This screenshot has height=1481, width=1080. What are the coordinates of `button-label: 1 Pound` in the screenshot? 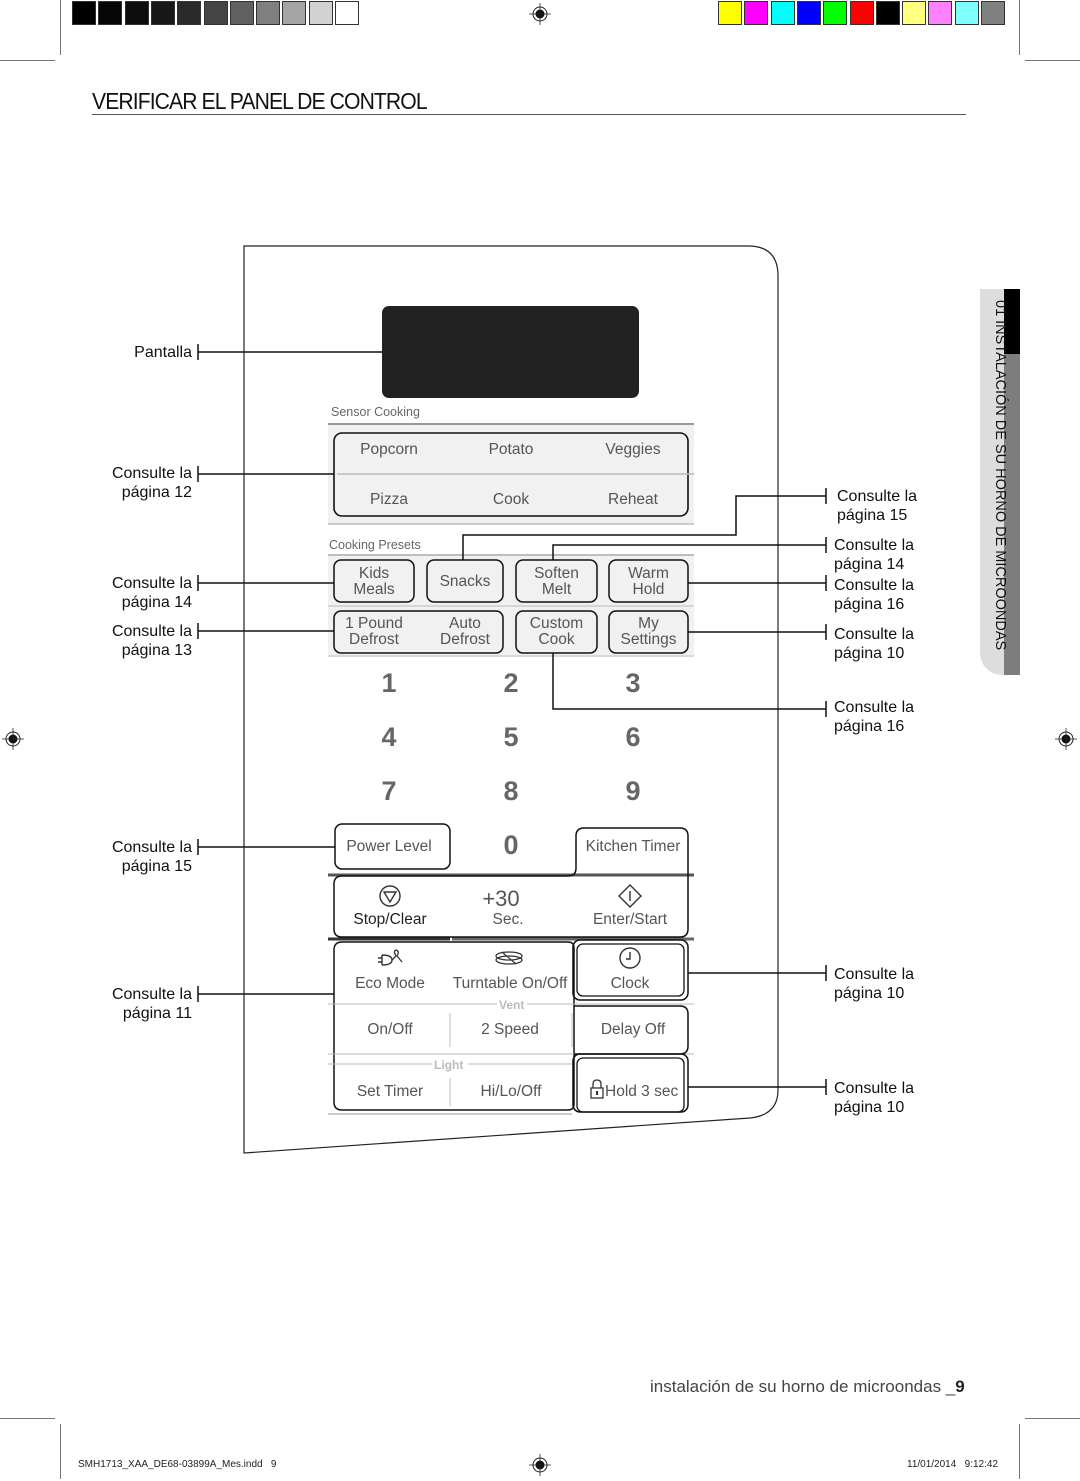 It's located at (374, 623).